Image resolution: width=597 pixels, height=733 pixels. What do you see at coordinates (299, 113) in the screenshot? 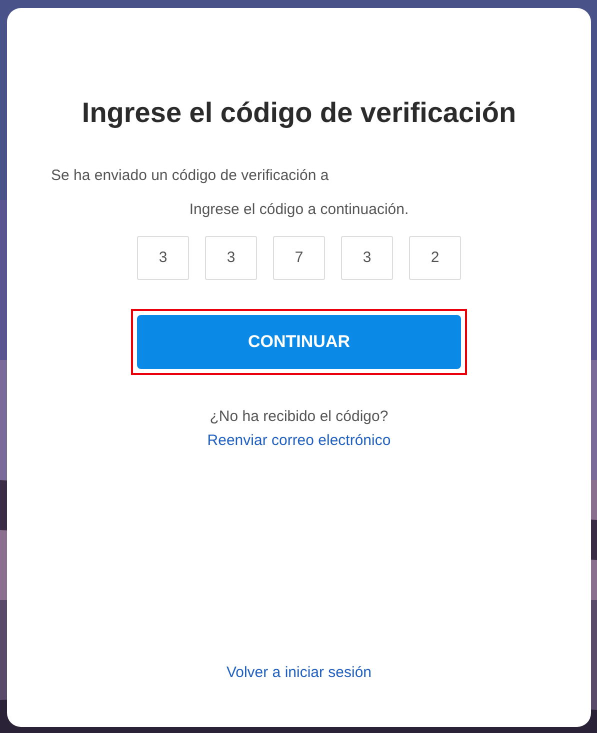
I see `heading: Ingrese el código de verificación` at bounding box center [299, 113].